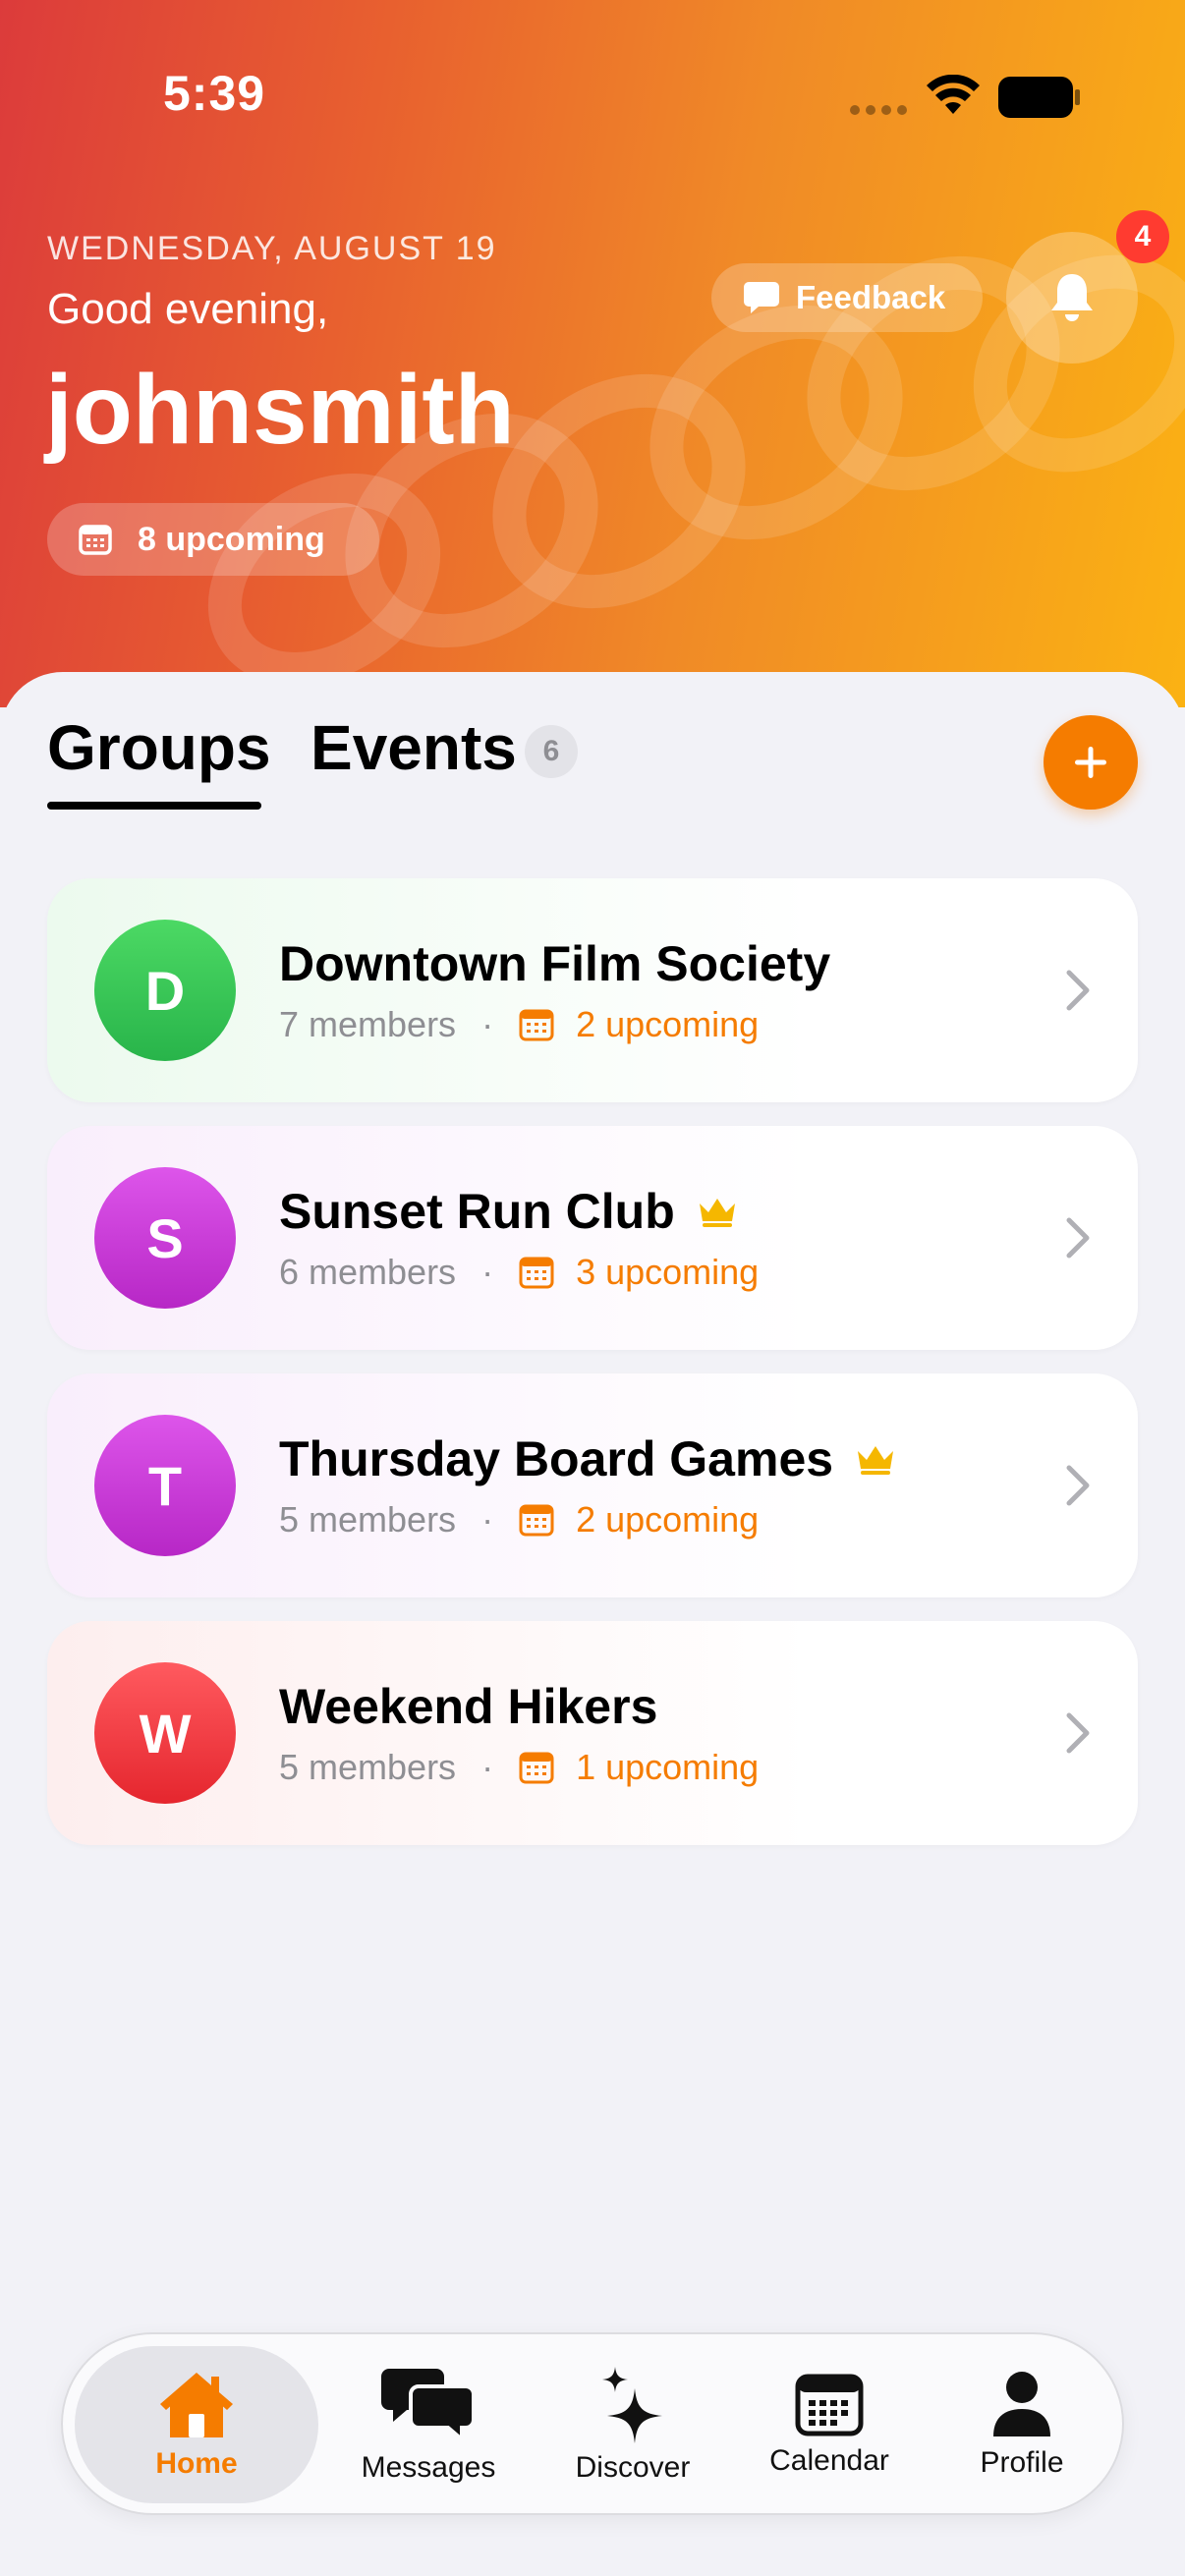 This screenshot has width=1185, height=2576. I want to click on tab-home: Home, so click(197, 2424).